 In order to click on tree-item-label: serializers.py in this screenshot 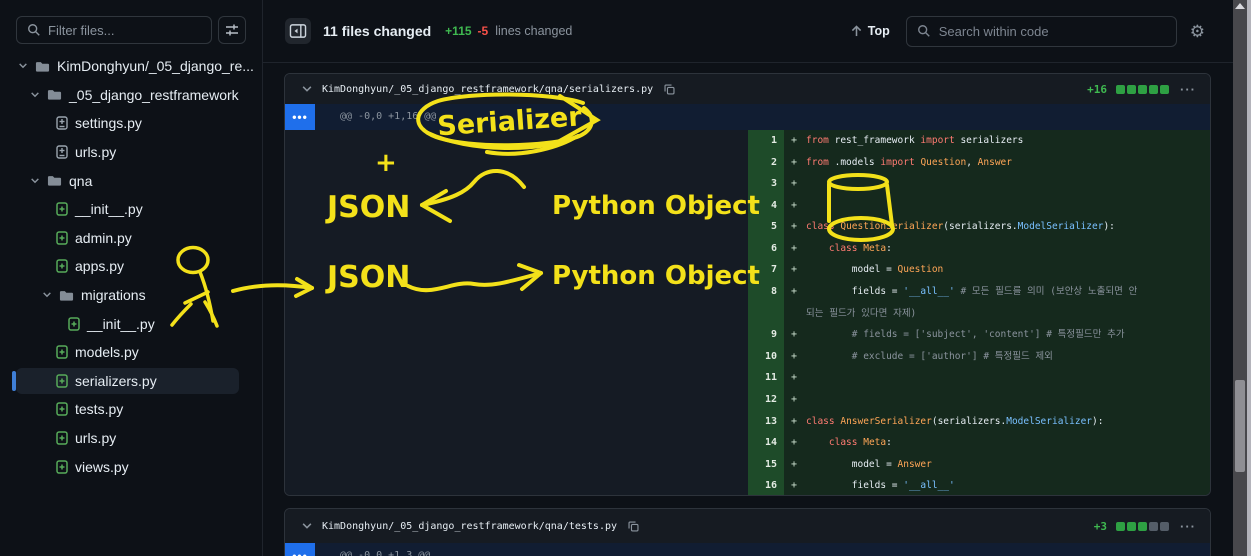, I will do `click(116, 380)`.